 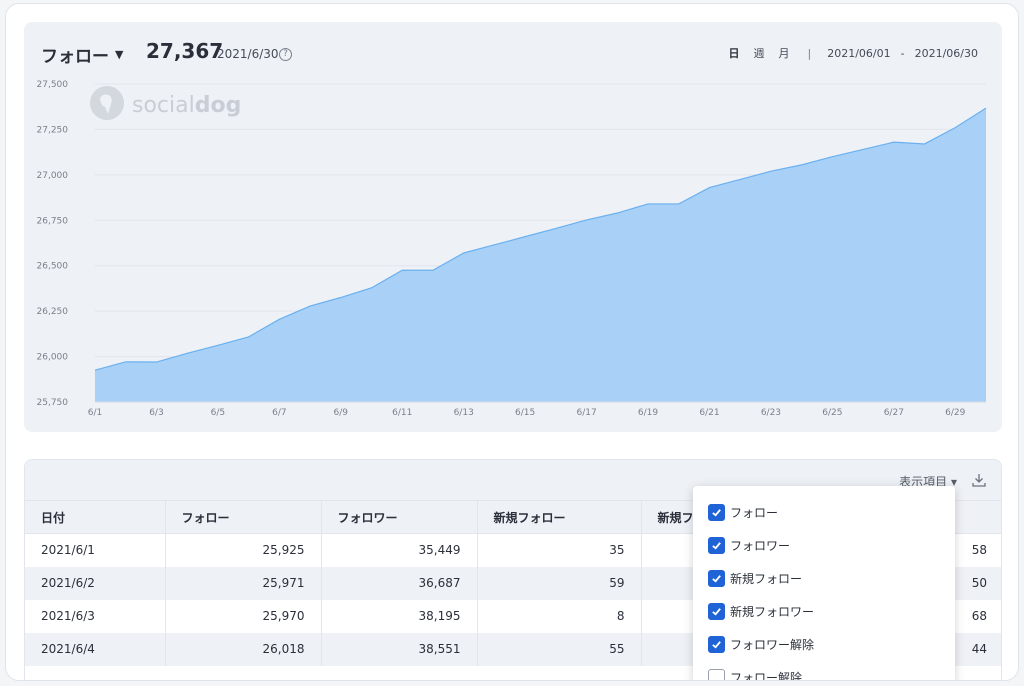 I want to click on x-tick-label: 6/13, so click(x=464, y=413).